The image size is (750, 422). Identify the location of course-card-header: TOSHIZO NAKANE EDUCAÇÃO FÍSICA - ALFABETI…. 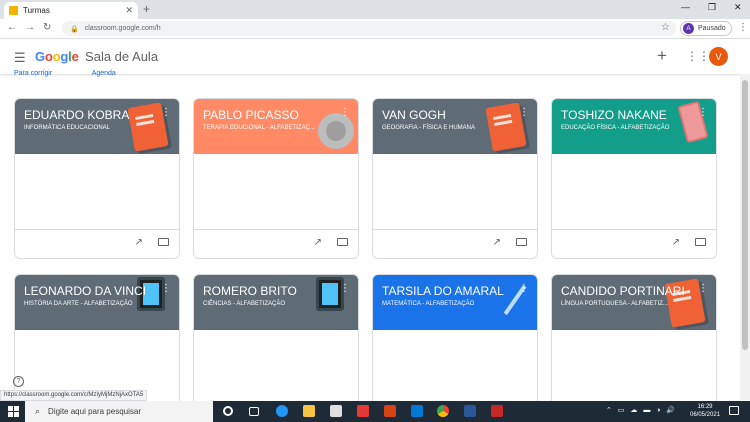
(634, 126).